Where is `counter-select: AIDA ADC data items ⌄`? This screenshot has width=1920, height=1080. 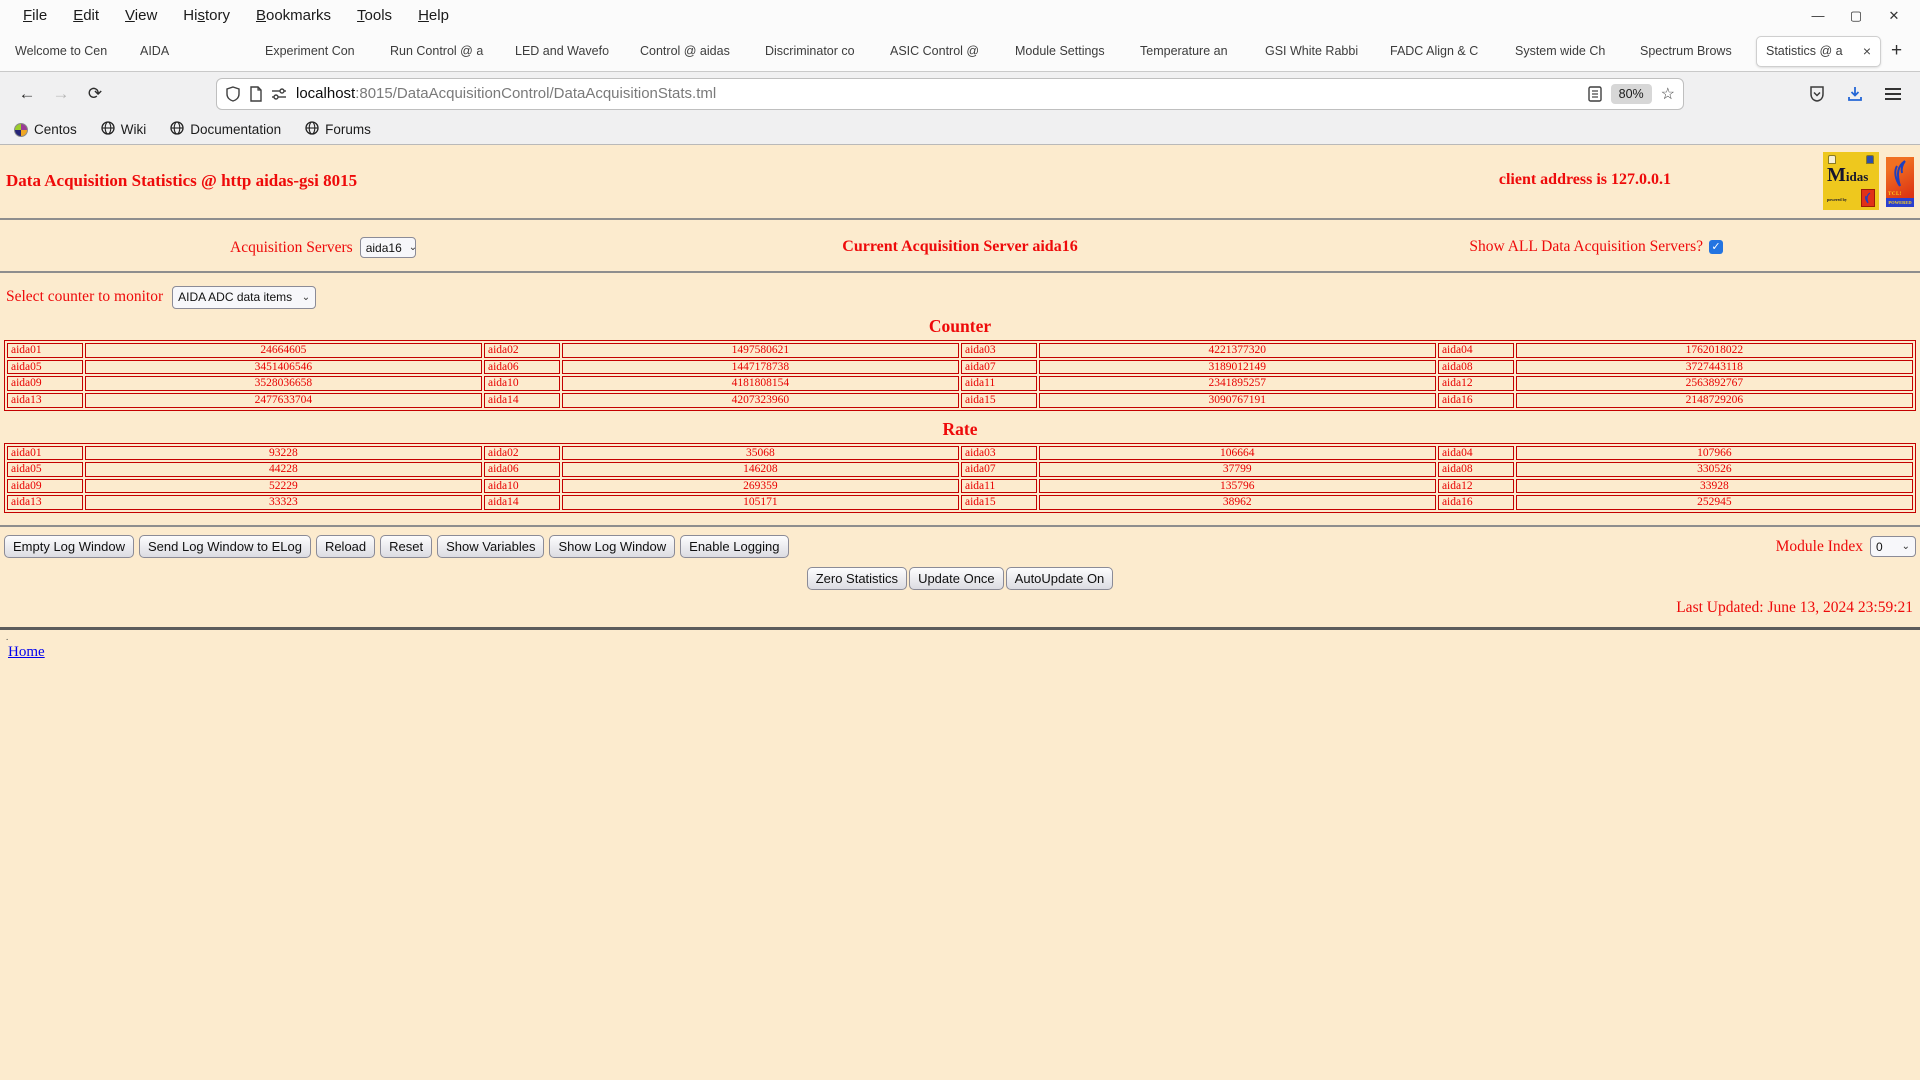 counter-select: AIDA ADC data items ⌄ is located at coordinates (244, 297).